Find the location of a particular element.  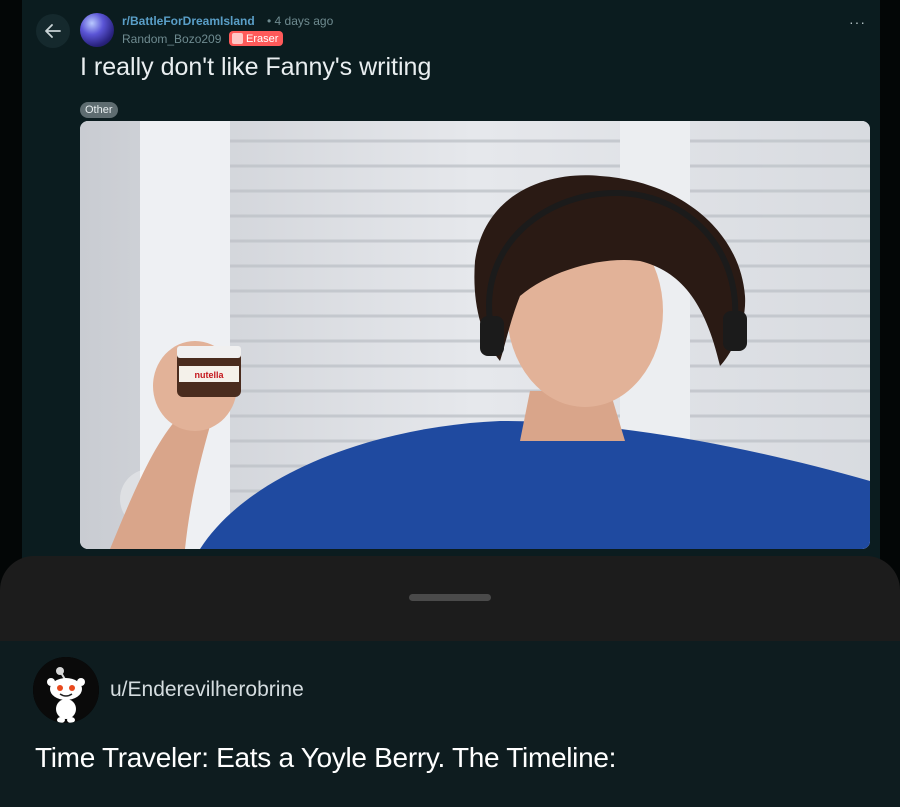

arrow-left-icon is located at coordinates (53, 31).